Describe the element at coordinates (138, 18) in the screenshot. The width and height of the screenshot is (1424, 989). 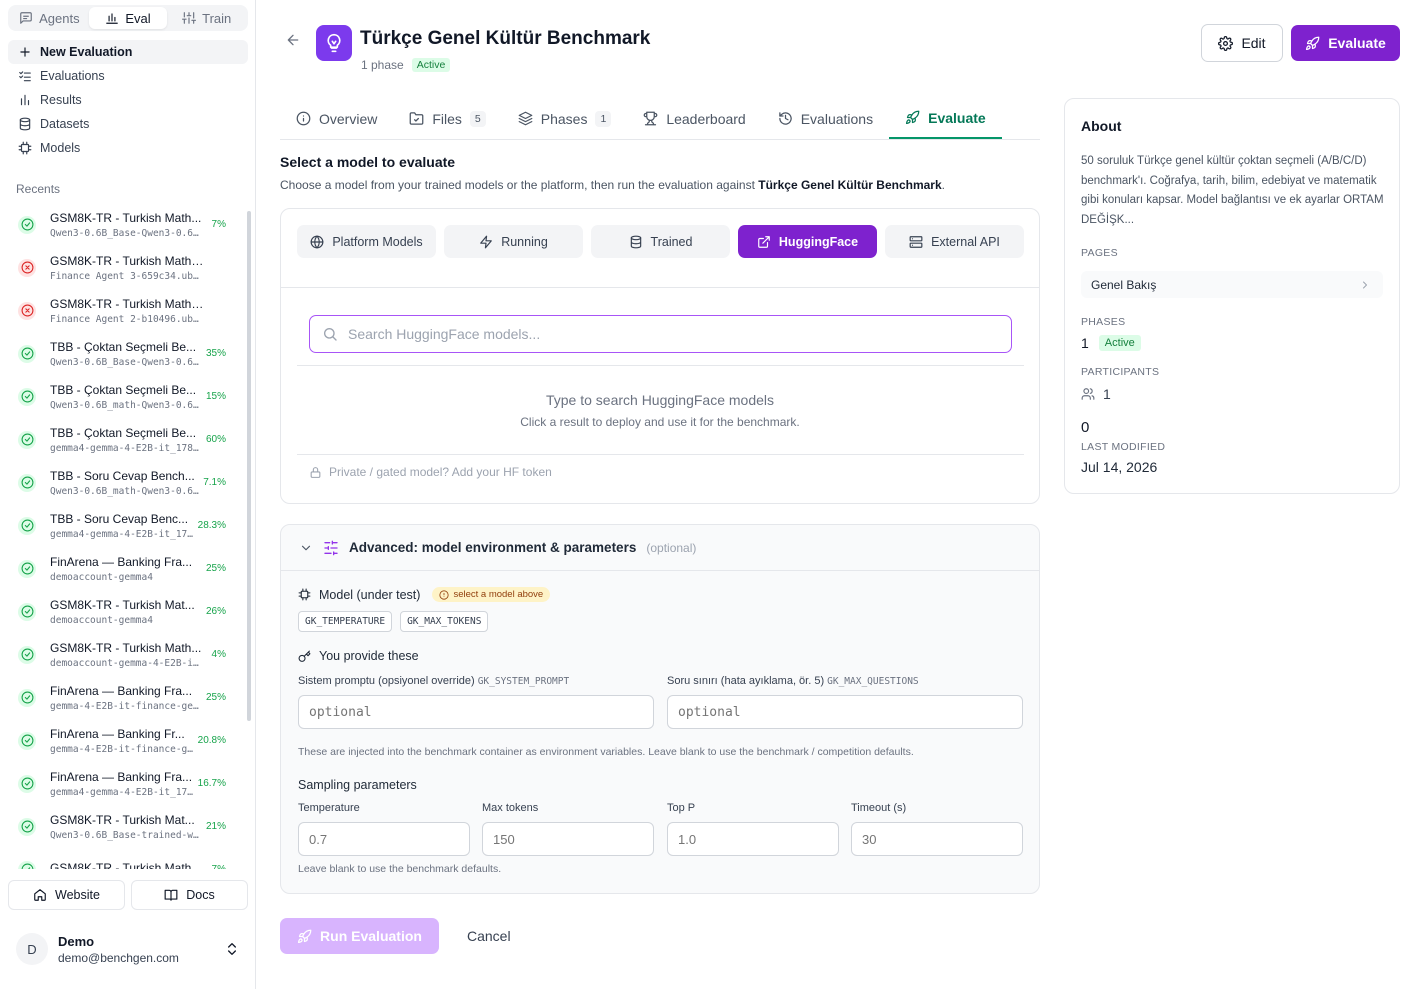
I see `mode-tab-label: Eval` at that location.